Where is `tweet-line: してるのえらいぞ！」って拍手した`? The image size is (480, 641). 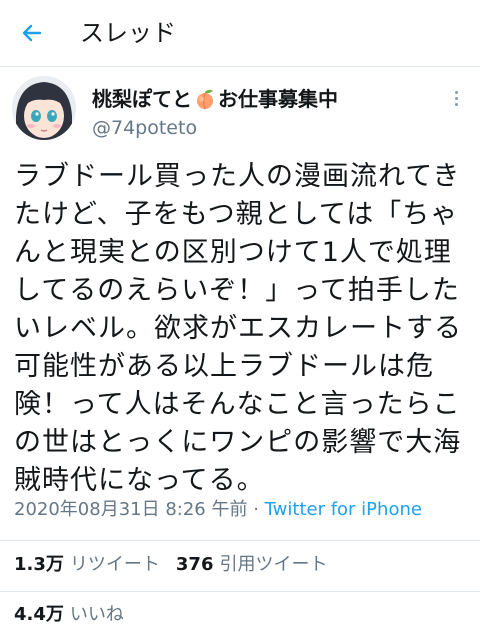 tweet-line: してるのえらいぞ！」って拍手した is located at coordinates (237, 290).